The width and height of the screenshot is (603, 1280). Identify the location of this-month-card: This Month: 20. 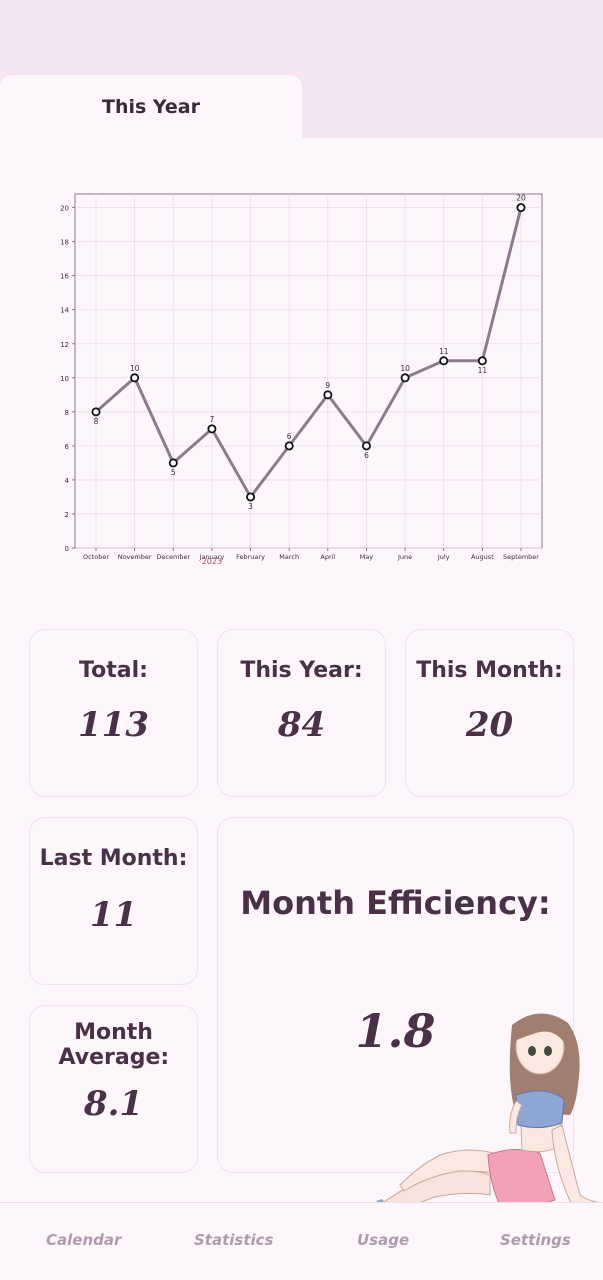
(489, 713).